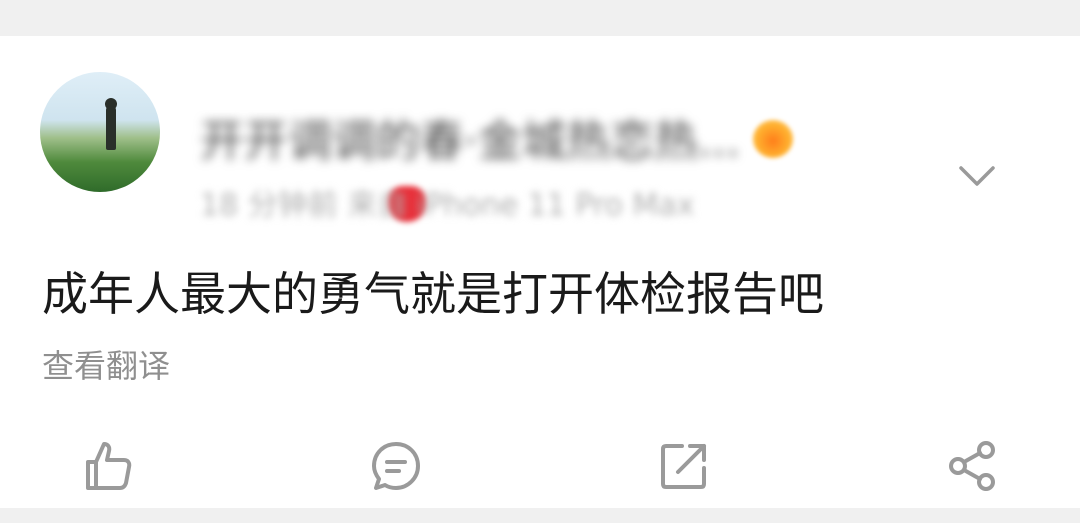  I want to click on repost-icon, so click(684, 466).